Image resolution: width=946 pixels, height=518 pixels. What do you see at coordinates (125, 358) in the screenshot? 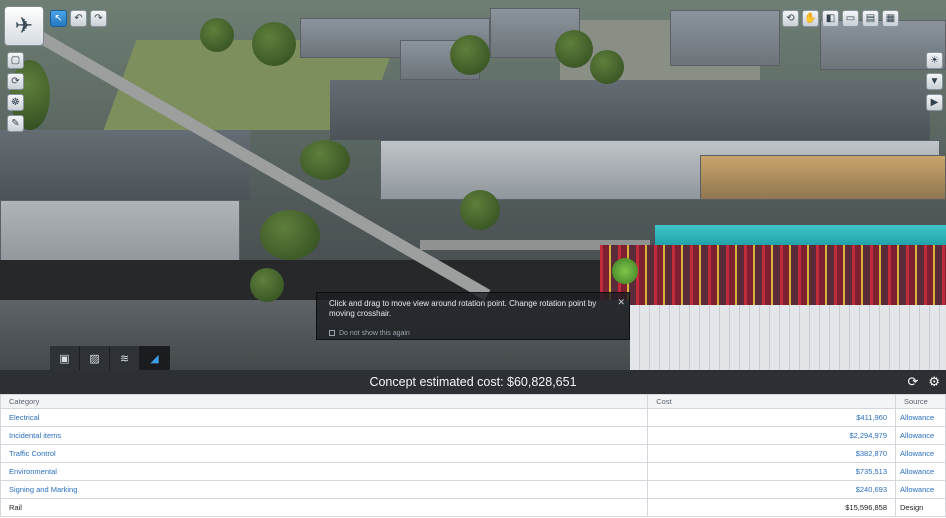
I see `layers-icon: ≋` at bounding box center [125, 358].